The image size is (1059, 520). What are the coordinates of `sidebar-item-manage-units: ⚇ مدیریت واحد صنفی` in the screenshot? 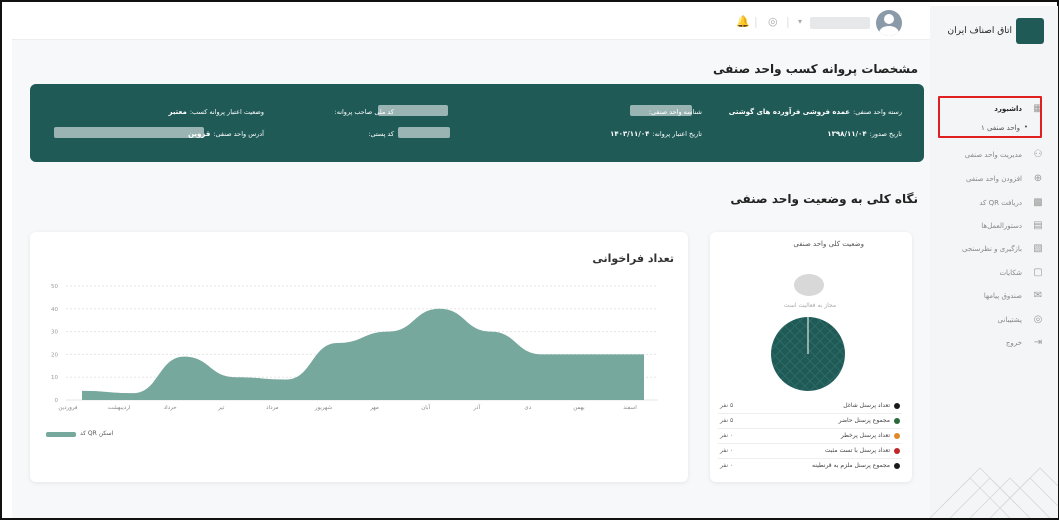 It's located at (994, 156).